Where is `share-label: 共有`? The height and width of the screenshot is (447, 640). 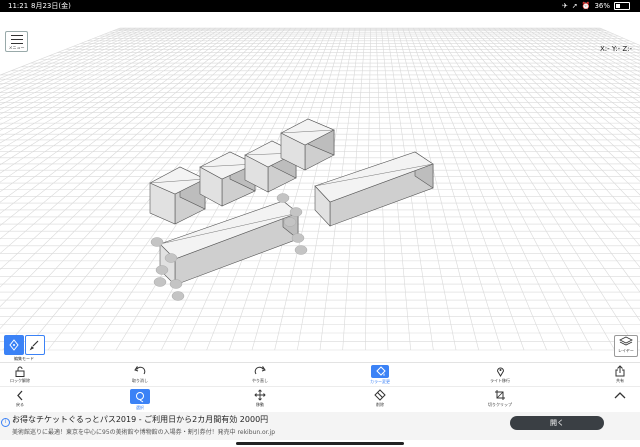 share-label: 共有 is located at coordinates (620, 380).